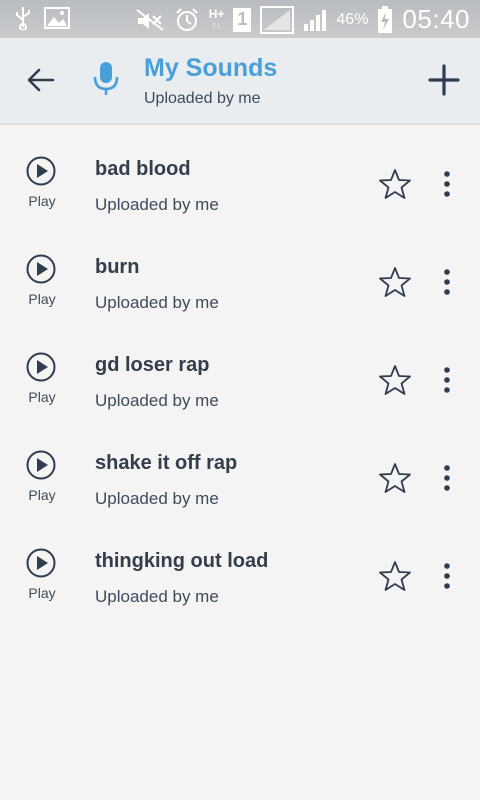  Describe the element at coordinates (352, 19) in the screenshot. I see `battery-percent: 46%` at that location.